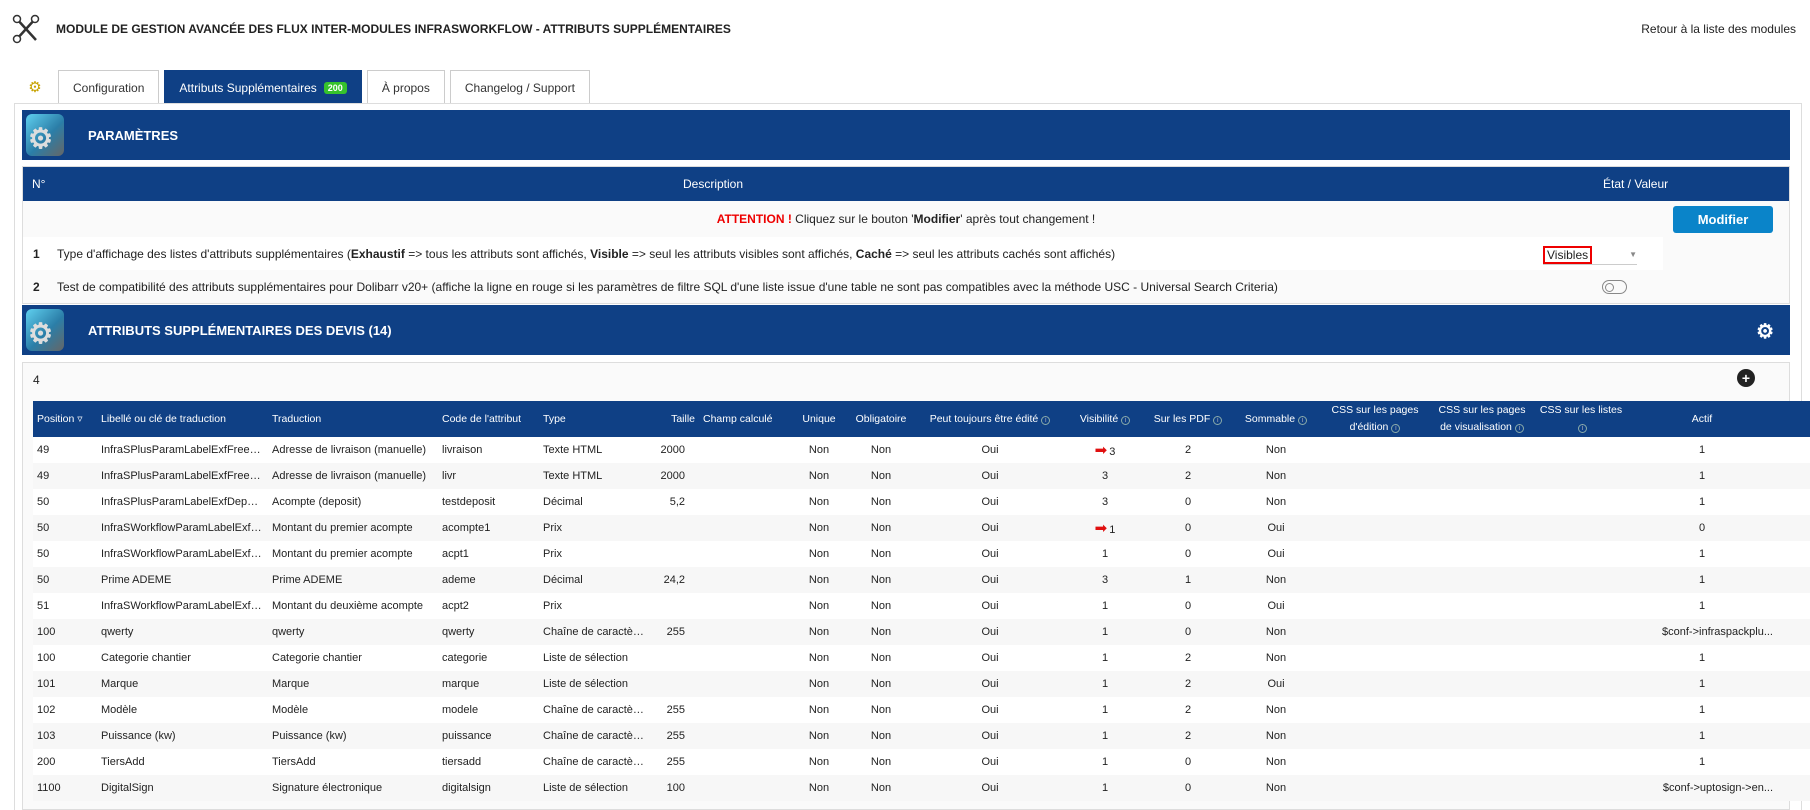  What do you see at coordinates (1723, 219) in the screenshot?
I see `modify-button: Modifier` at bounding box center [1723, 219].